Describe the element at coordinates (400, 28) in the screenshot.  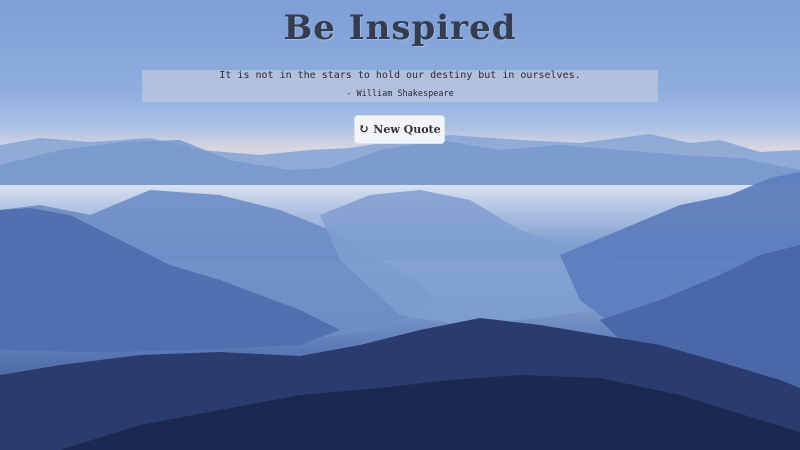
I see `page-title: Be Inspired` at that location.